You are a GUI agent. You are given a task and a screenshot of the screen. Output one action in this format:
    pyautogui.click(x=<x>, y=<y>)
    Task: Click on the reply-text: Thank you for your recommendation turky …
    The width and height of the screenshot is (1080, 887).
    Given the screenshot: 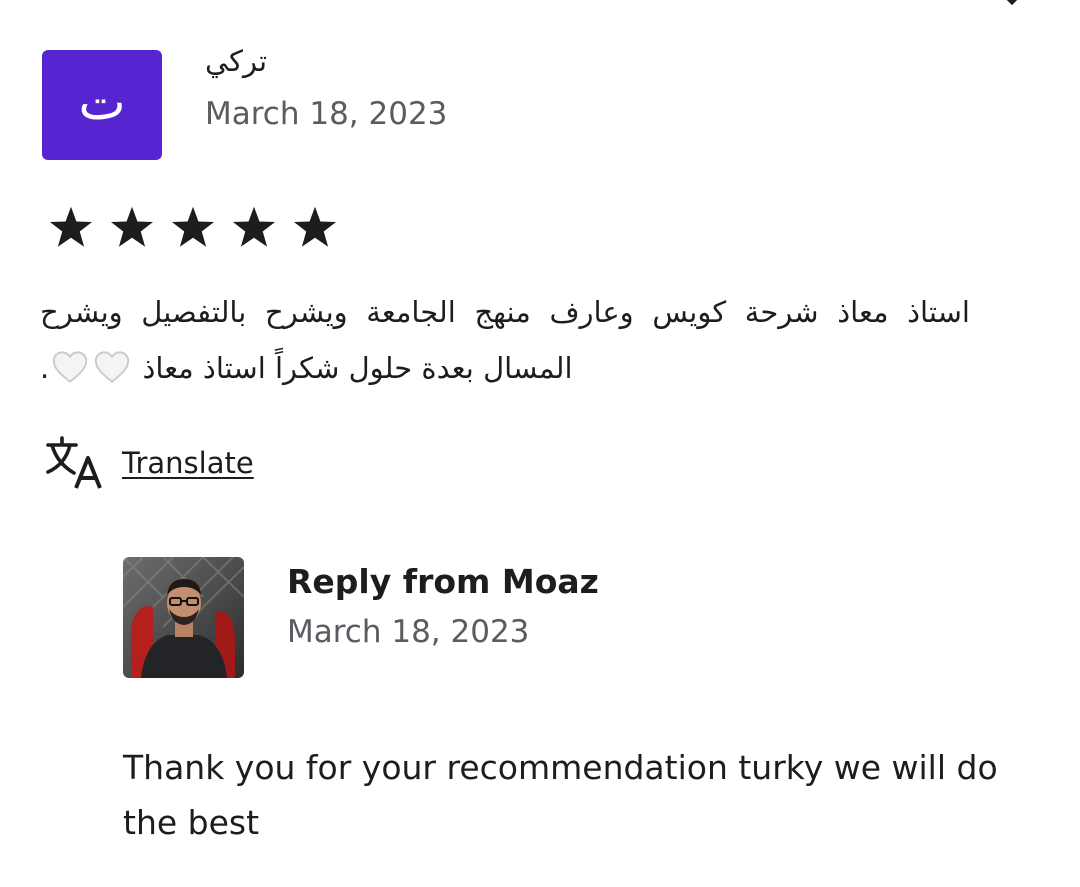 What is the action you would take?
    pyautogui.click(x=560, y=795)
    